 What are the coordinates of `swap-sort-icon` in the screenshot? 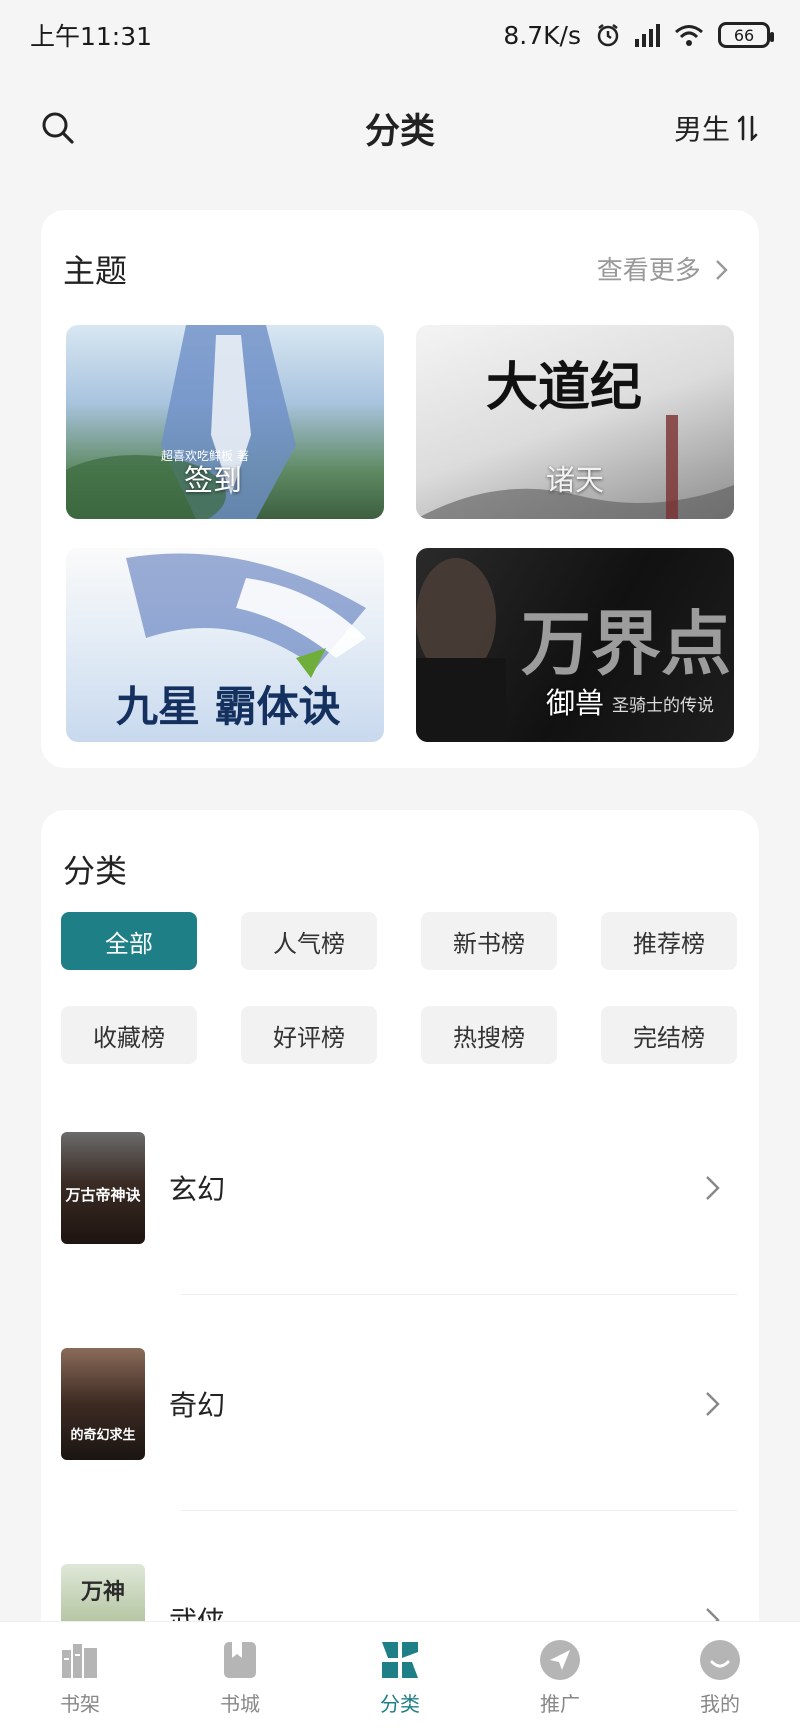 It's located at (748, 128).